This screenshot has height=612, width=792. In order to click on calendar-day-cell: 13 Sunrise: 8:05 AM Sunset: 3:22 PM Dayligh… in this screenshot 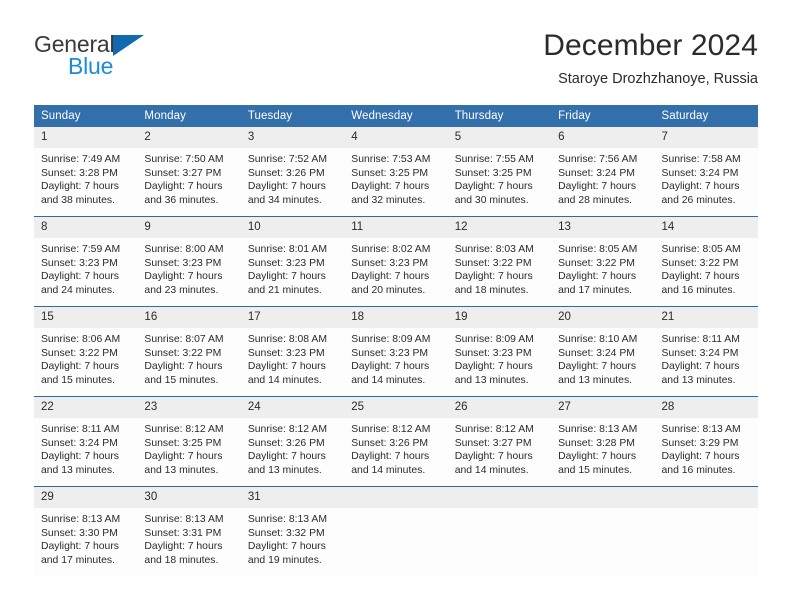, I will do `click(603, 261)`.